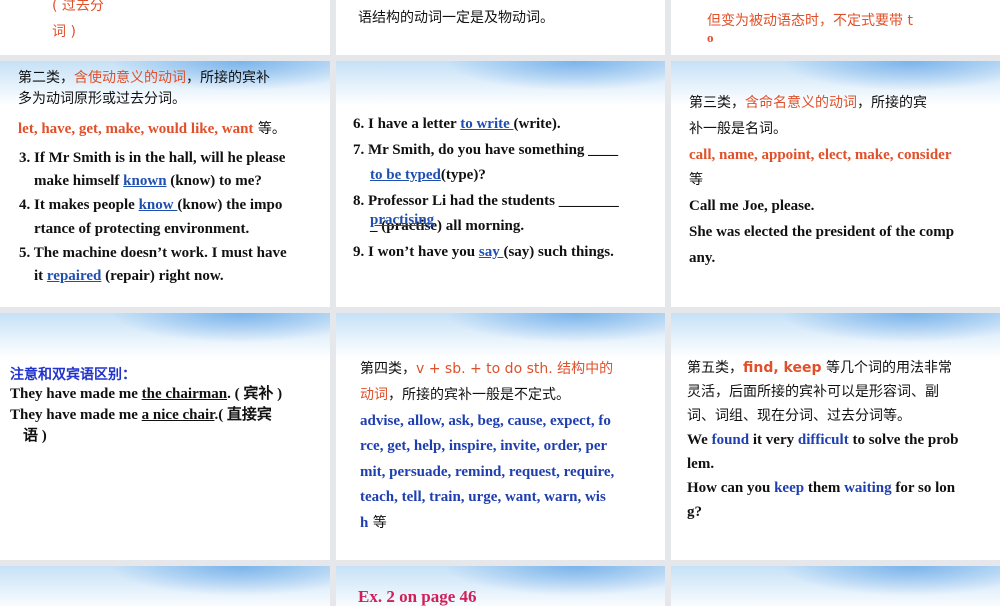 The height and width of the screenshot is (606, 1000). Describe the element at coordinates (74, 276) in the screenshot. I see `answer: repaired` at that location.